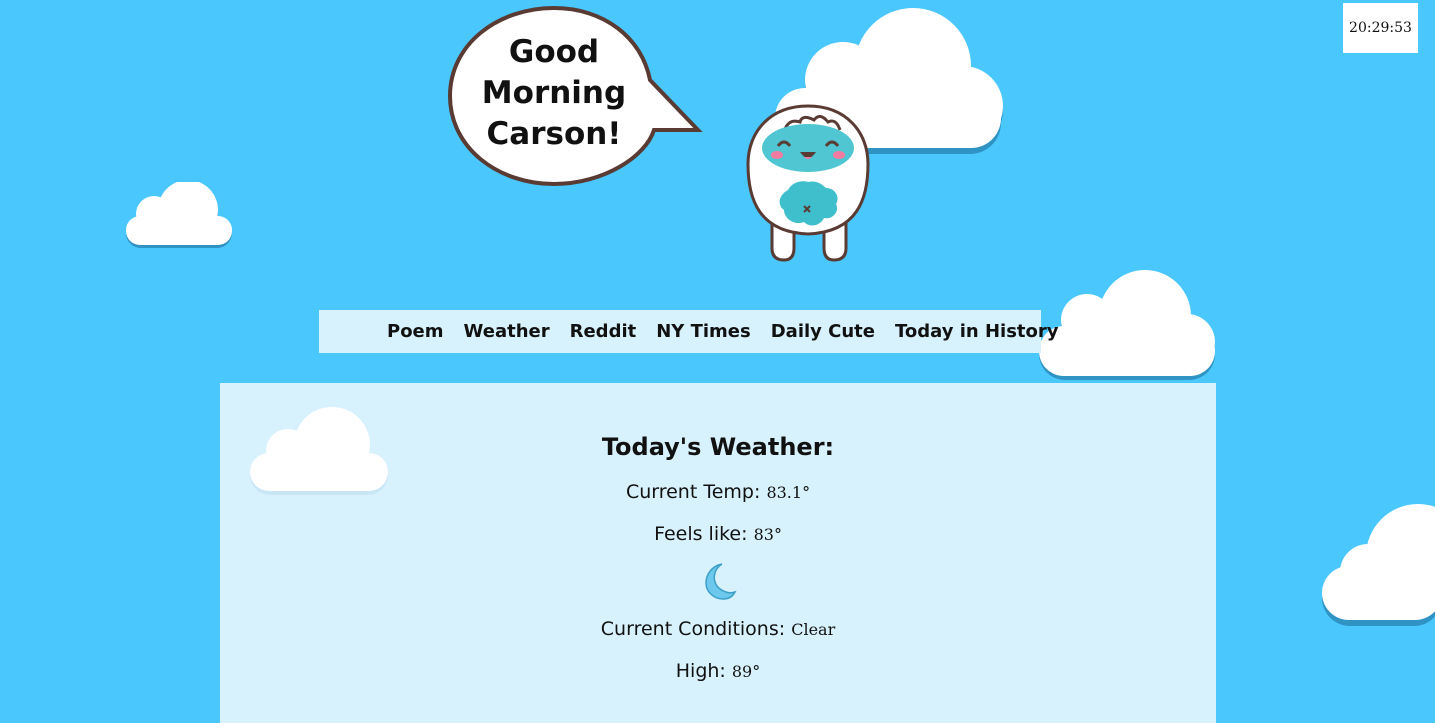  What do you see at coordinates (700, 671) in the screenshot?
I see `high-label: High:` at bounding box center [700, 671].